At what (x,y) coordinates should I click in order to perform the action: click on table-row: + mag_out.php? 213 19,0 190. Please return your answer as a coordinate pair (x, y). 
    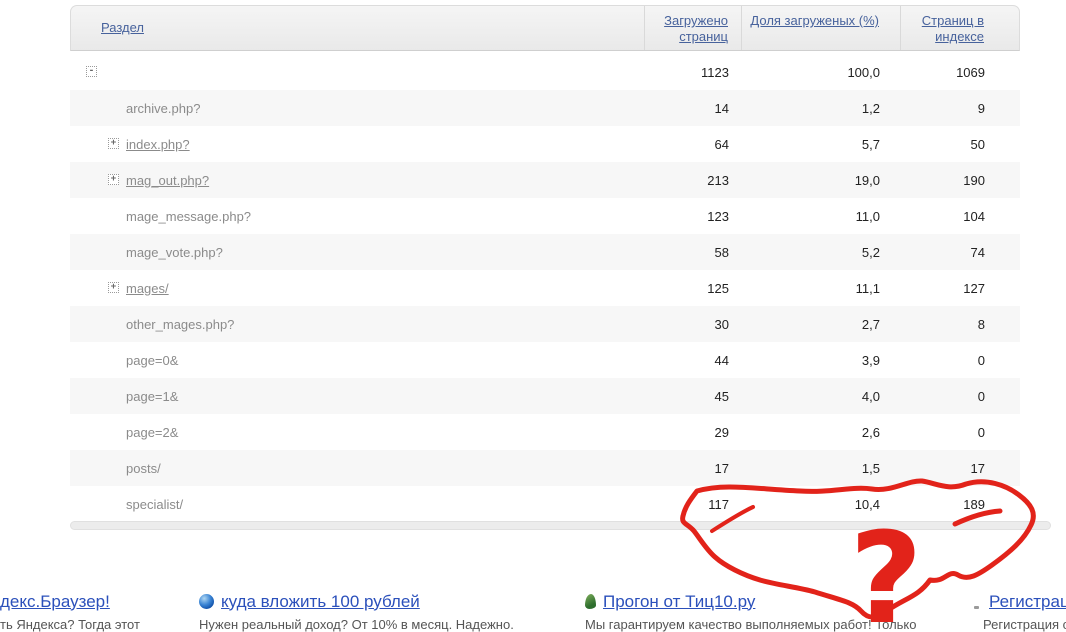
    Looking at the image, I should click on (545, 180).